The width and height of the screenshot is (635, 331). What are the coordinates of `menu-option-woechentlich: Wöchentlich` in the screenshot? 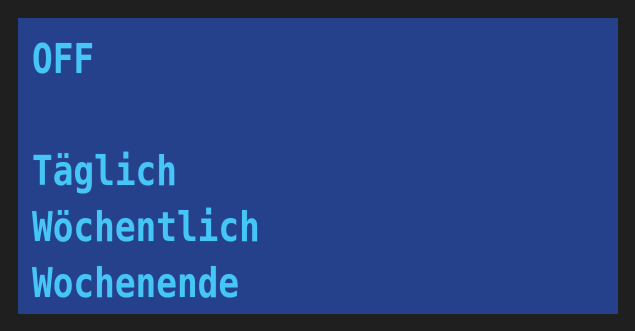 It's located at (146, 227).